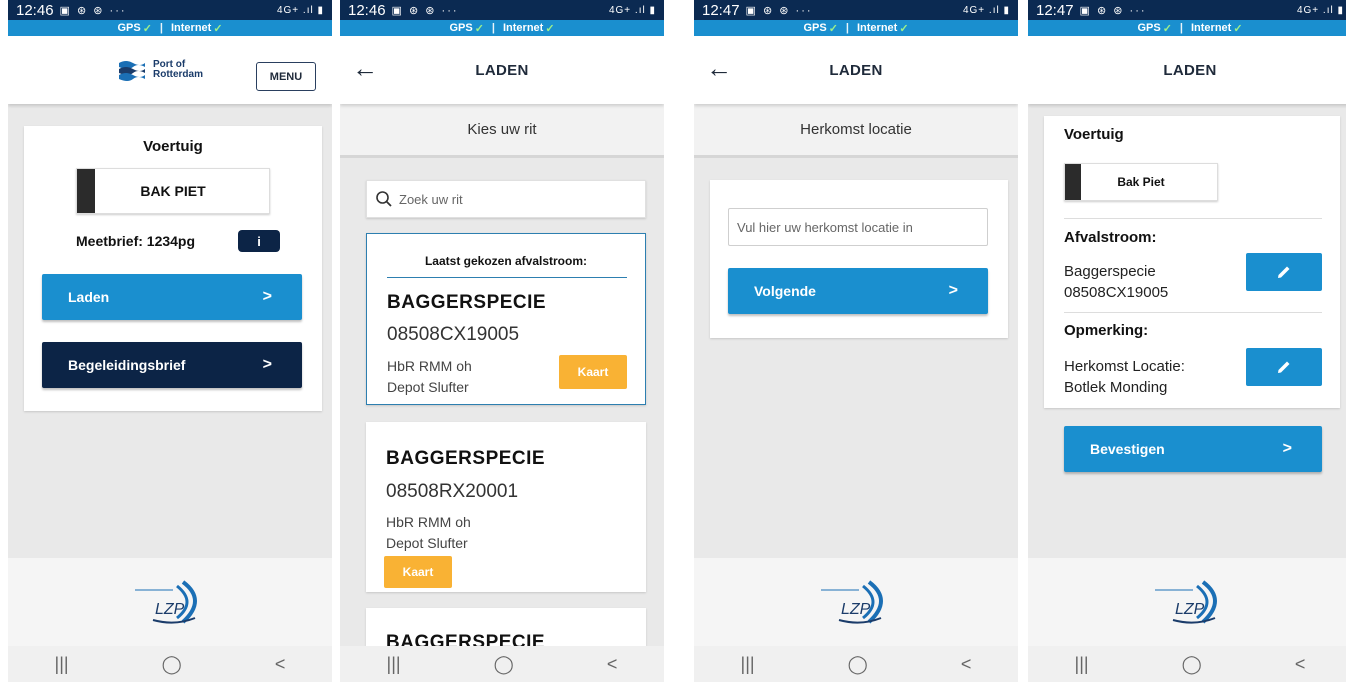 This screenshot has height=682, width=1346. What do you see at coordinates (1116, 387) in the screenshot?
I see `opmerking-value: Botlek Monding` at bounding box center [1116, 387].